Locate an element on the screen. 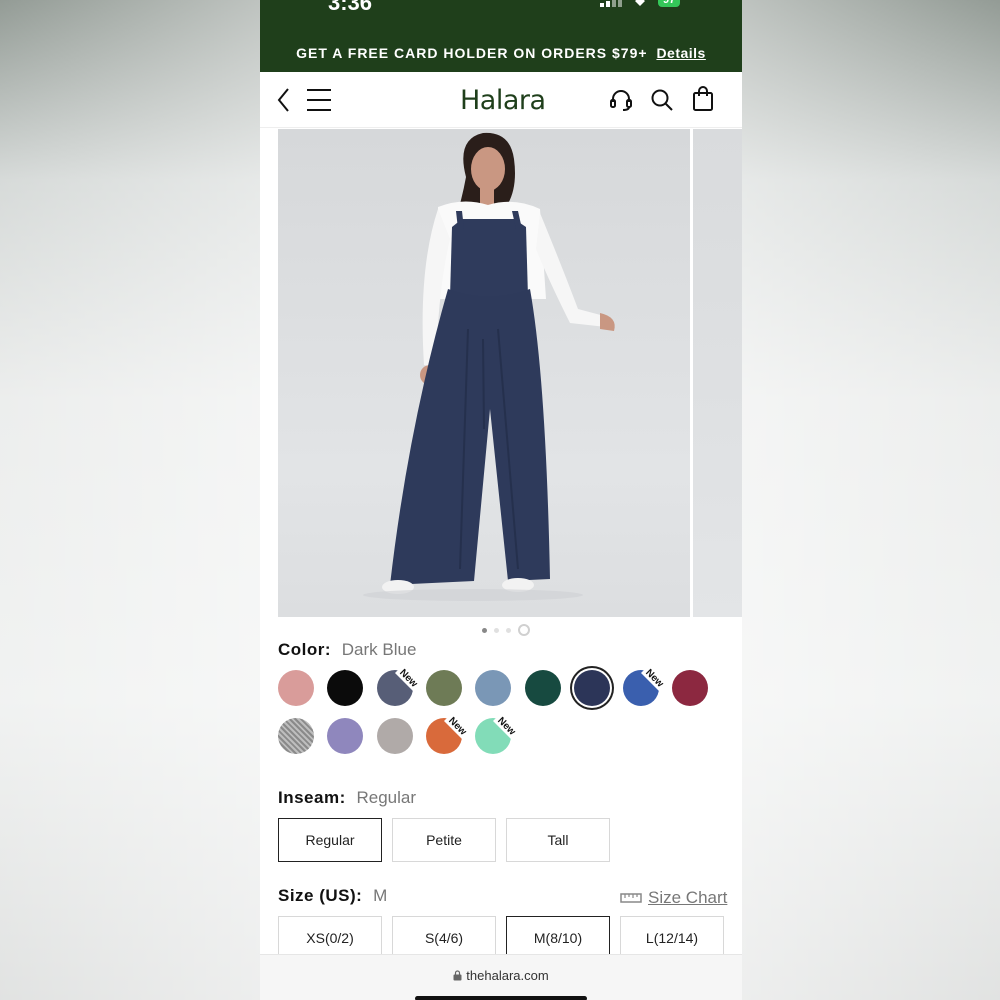 The image size is (1000, 1000). size-label-row: Size (US): M is located at coordinates (332, 896).